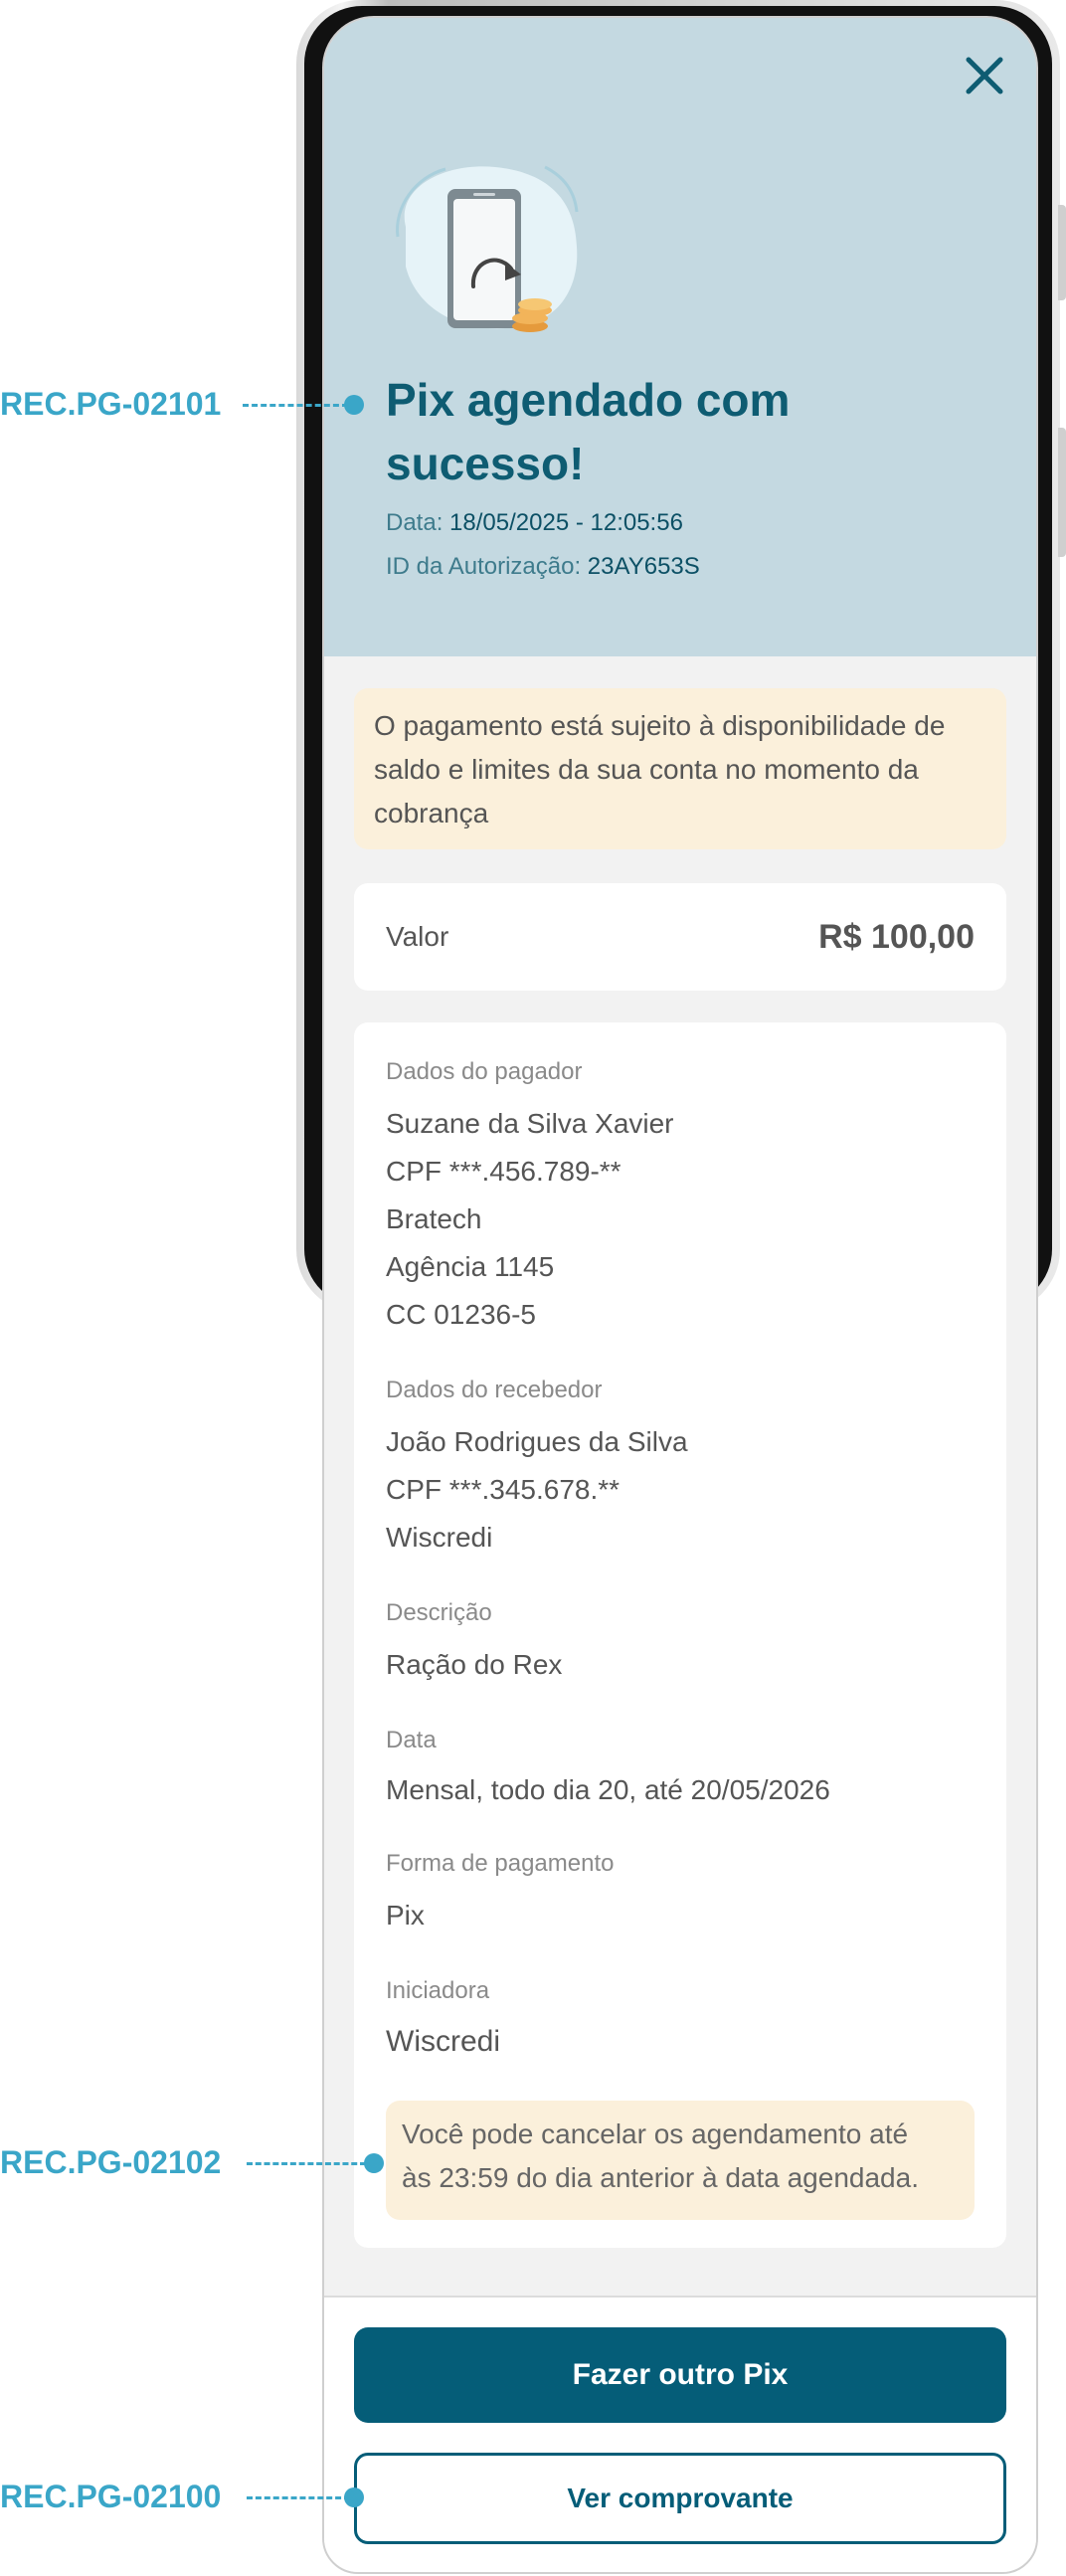 This screenshot has height=2576, width=1066. I want to click on payment-method-value: Pix, so click(405, 1915).